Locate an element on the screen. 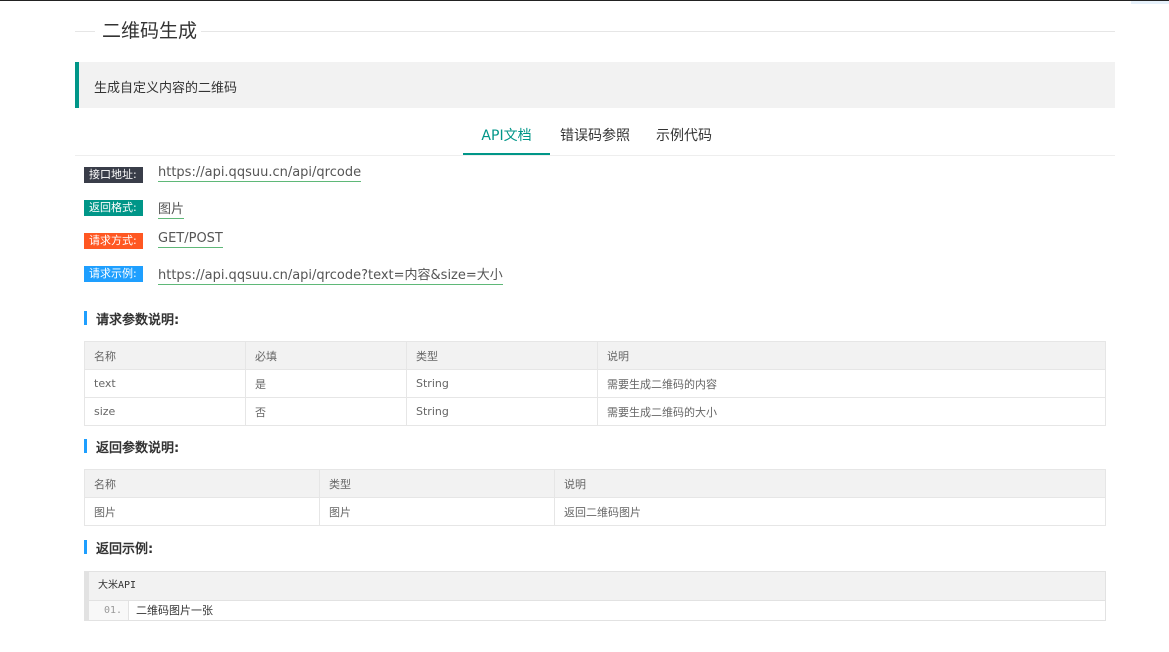  format-badge: 返回格式: is located at coordinates (113, 208).